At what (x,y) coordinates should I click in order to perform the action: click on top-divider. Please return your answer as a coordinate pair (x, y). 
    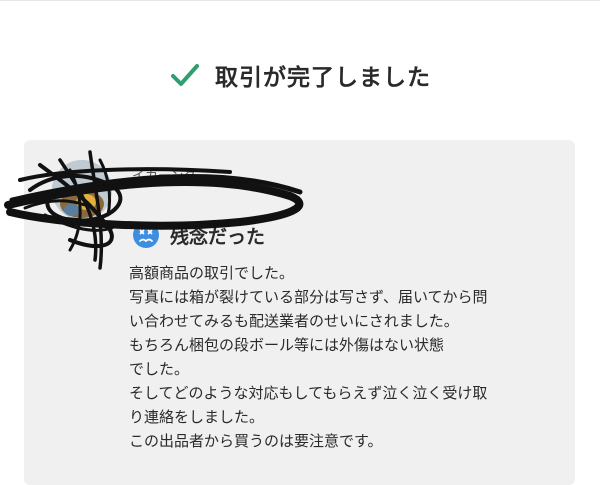
    Looking at the image, I should click on (300, 0).